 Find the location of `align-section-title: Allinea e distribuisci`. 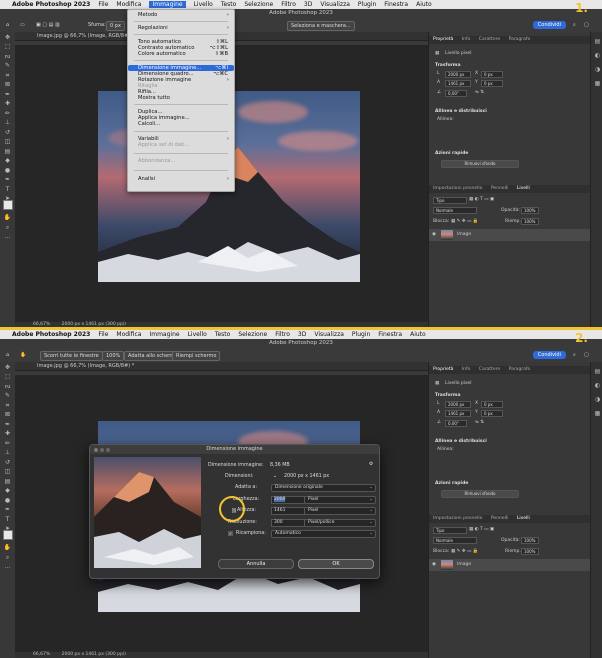

align-section-title: Allinea e distribuisci is located at coordinates (461, 441).